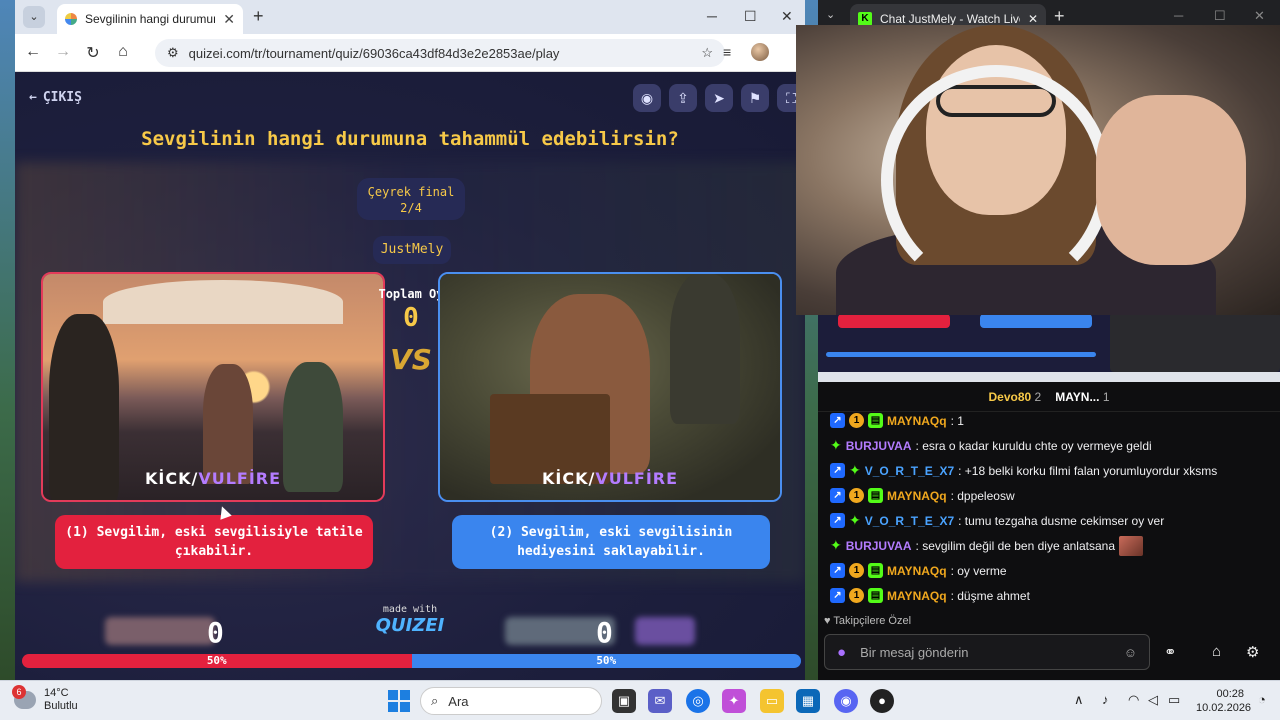  I want to click on wifi-icon: ◠, so click(1133, 700).